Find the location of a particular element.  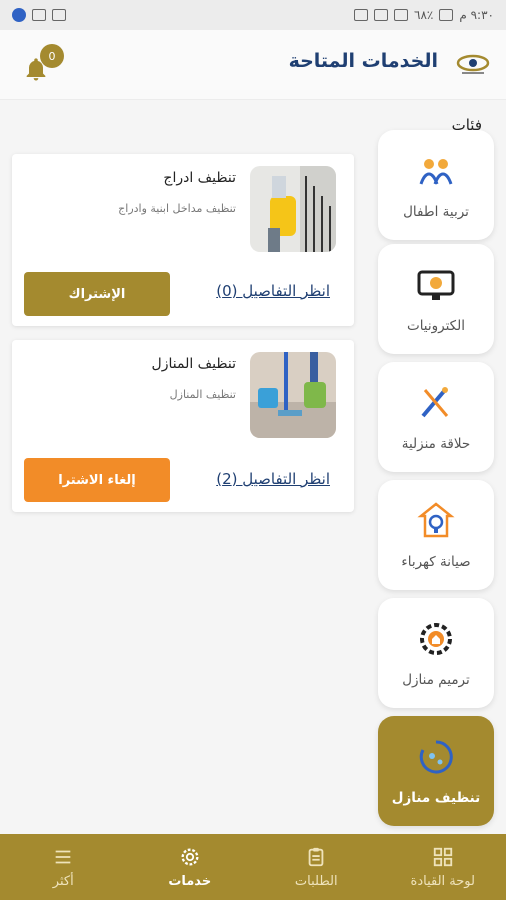

bluetooth-icon is located at coordinates (361, 15).